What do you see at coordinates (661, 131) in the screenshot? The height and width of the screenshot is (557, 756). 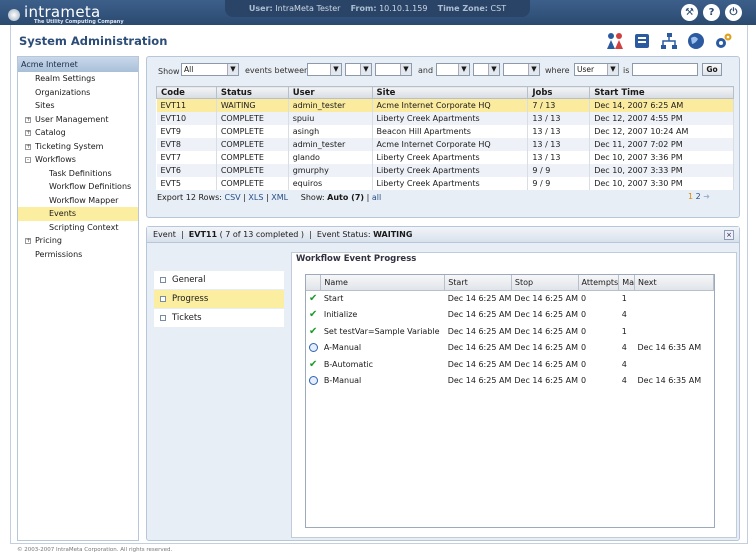 I see `cell-start: Dec 12, 2007 10:24 AM` at bounding box center [661, 131].